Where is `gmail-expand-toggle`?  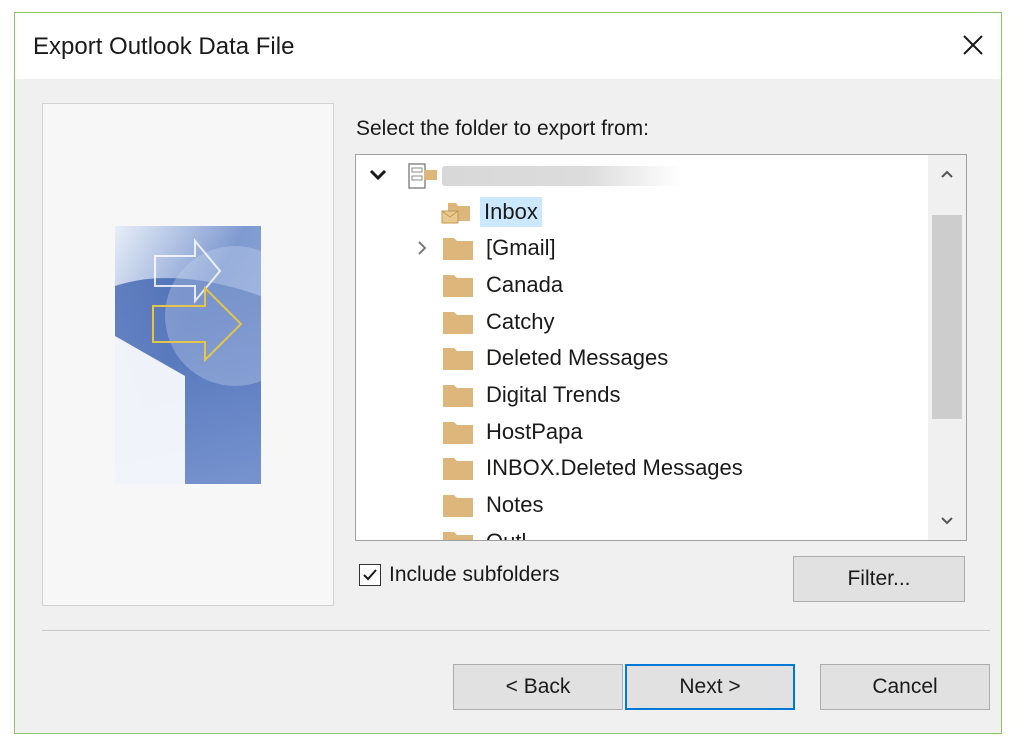 gmail-expand-toggle is located at coordinates (422, 248).